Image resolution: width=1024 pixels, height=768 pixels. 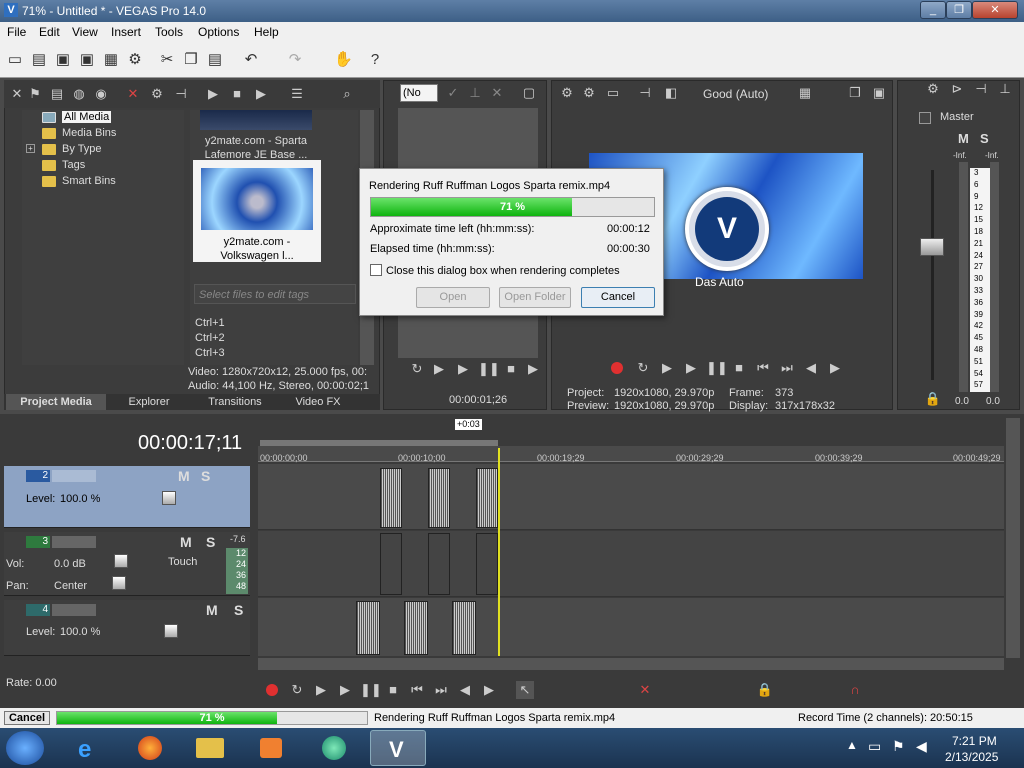 I want to click on master-solo: S, so click(x=984, y=138).